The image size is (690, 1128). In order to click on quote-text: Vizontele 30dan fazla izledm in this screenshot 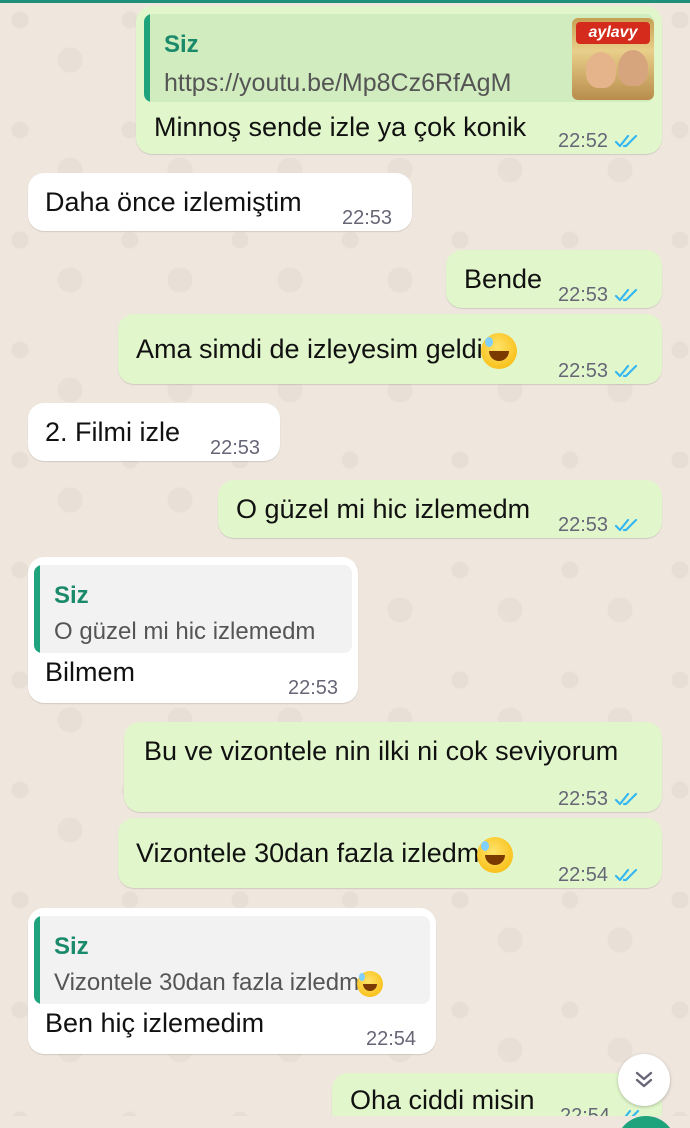, I will do `click(219, 983)`.